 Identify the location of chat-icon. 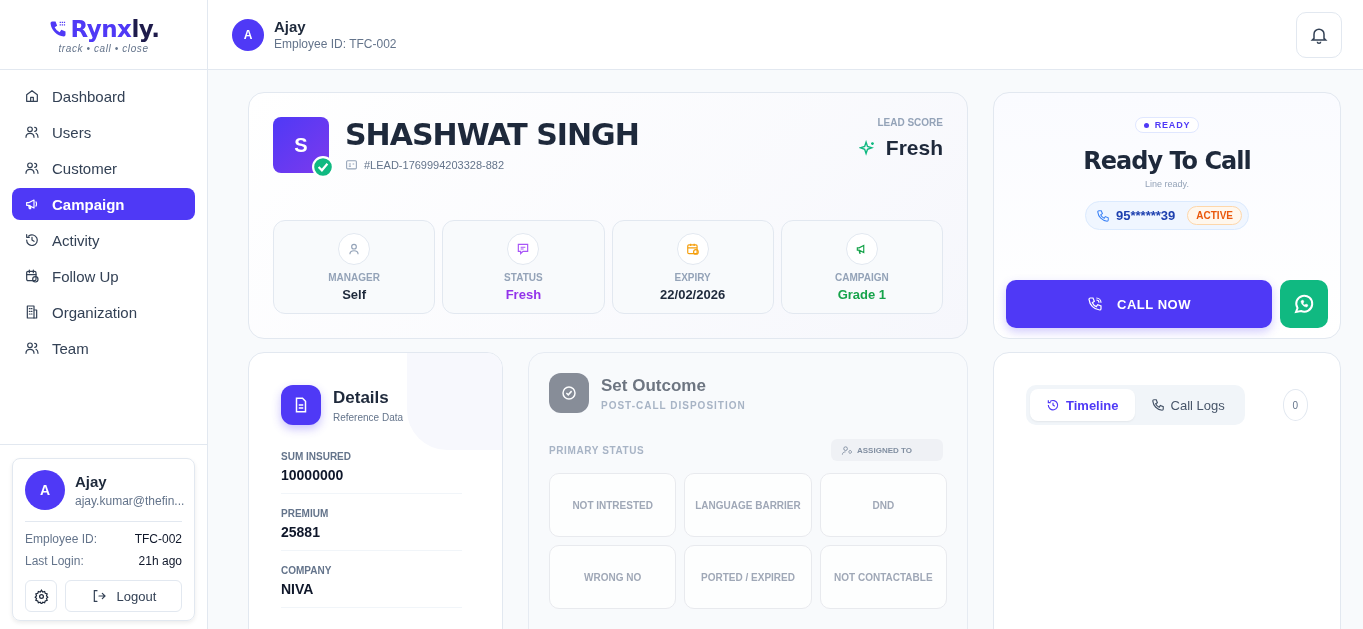
(1304, 304).